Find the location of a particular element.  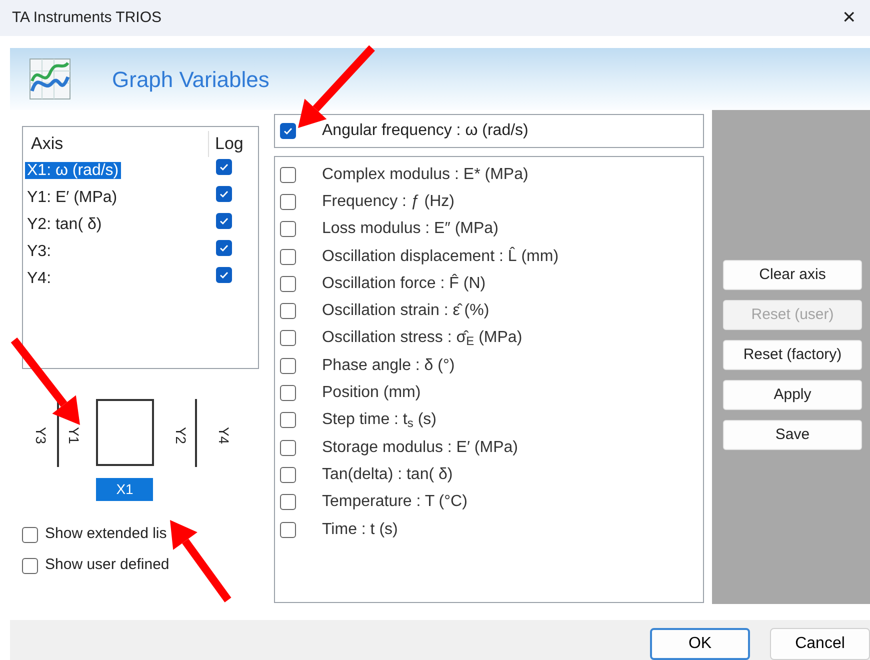

variable-label: Oscillation displacement : L̂ (mm) is located at coordinates (440, 256).